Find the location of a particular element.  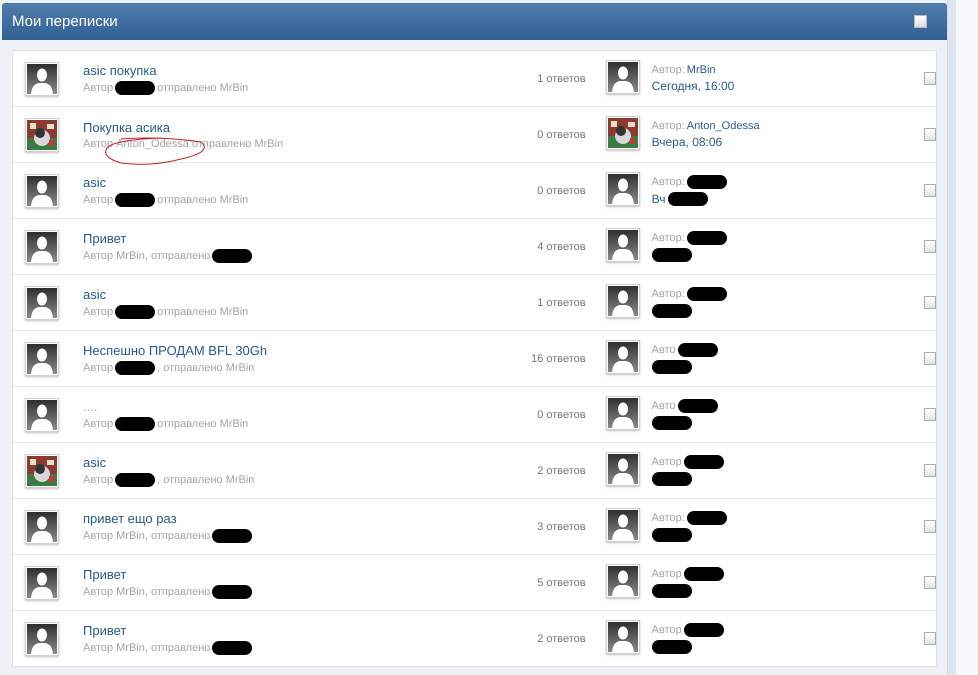

author-link: Вчера, 08:06 is located at coordinates (687, 142).